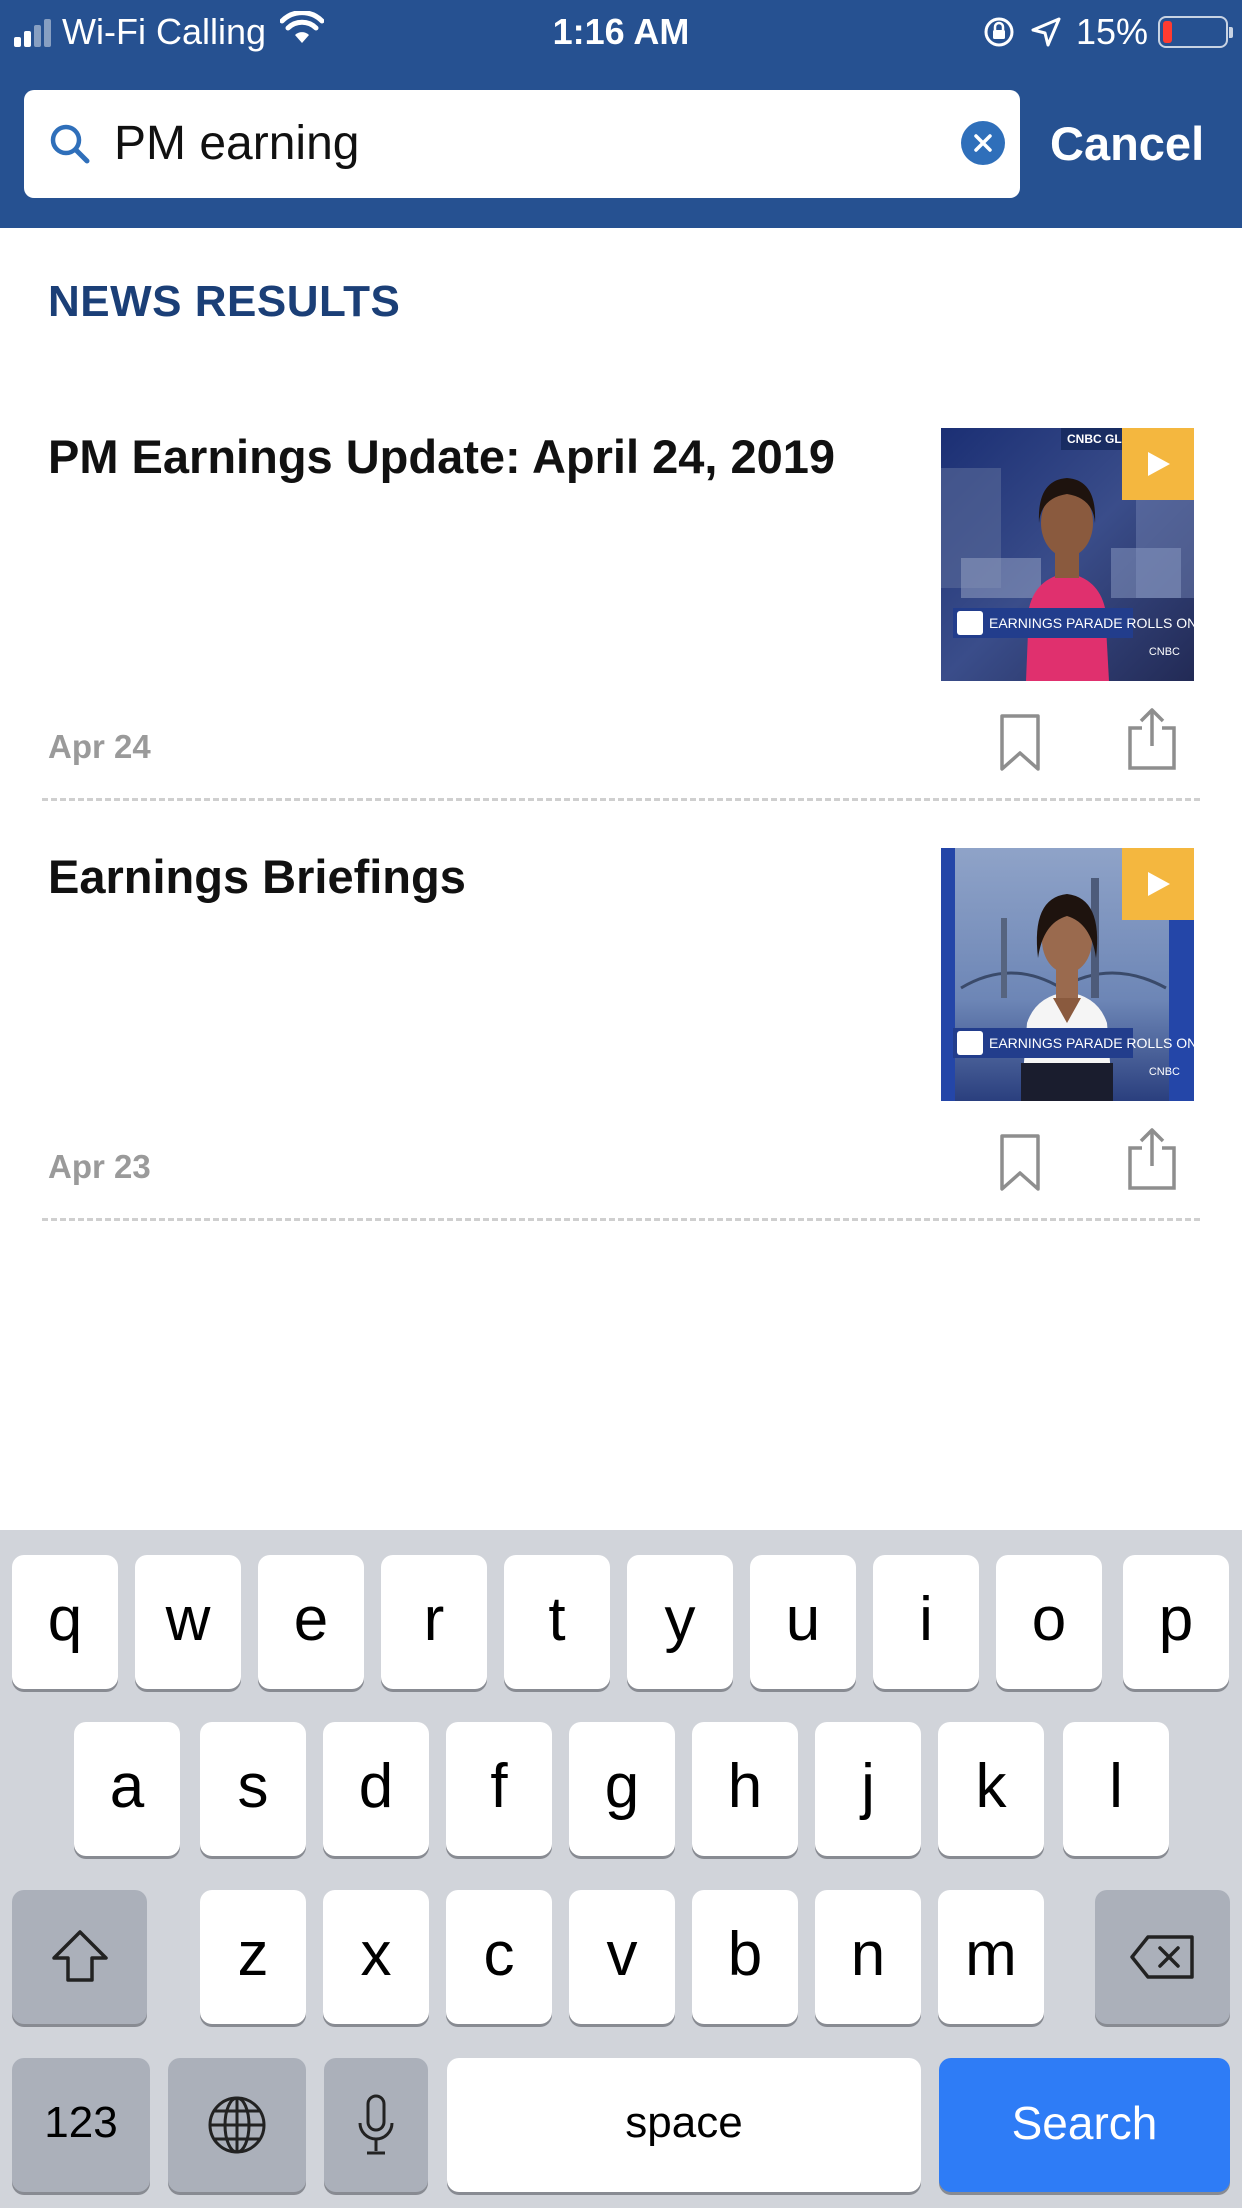 The height and width of the screenshot is (2208, 1242). What do you see at coordinates (926, 1622) in the screenshot?
I see `key-i: i` at bounding box center [926, 1622].